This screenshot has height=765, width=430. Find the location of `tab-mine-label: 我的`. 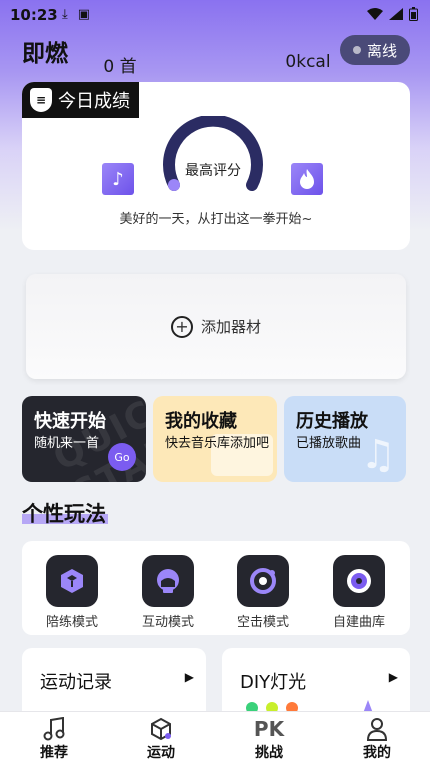

tab-mine-label: 我的 is located at coordinates (377, 753).